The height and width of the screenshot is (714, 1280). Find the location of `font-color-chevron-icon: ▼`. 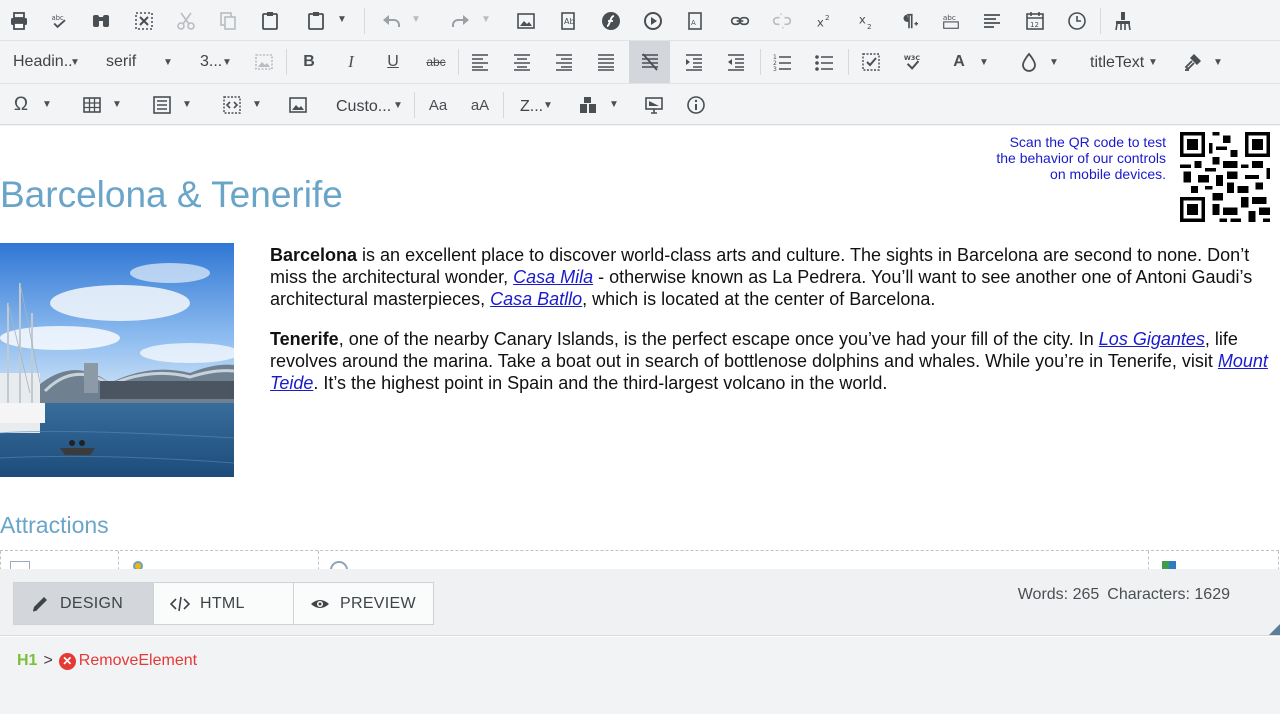

font-color-chevron-icon: ▼ is located at coordinates (984, 62).